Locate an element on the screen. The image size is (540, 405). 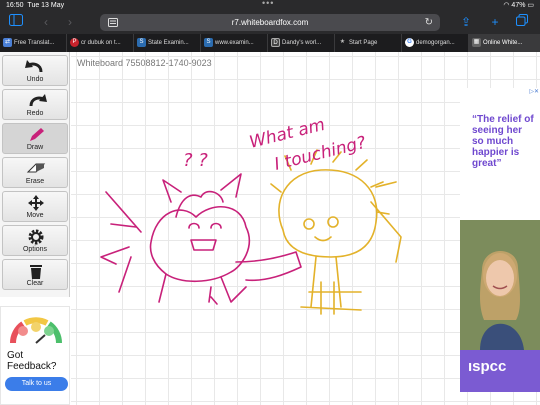
pen-icon is located at coordinates (37, 134).